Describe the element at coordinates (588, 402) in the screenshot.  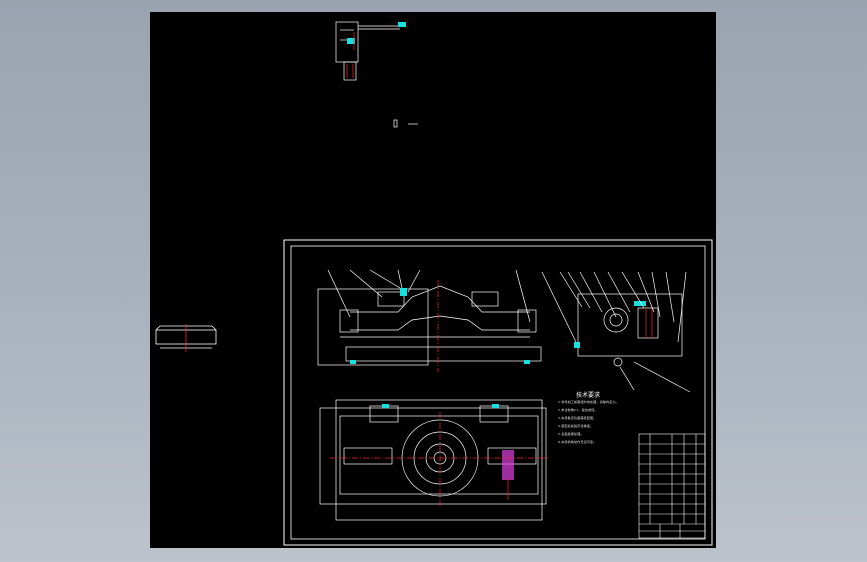
I see `tech-requirement-1: 1.零件加工前需经时效处理，消除内应力。` at that location.